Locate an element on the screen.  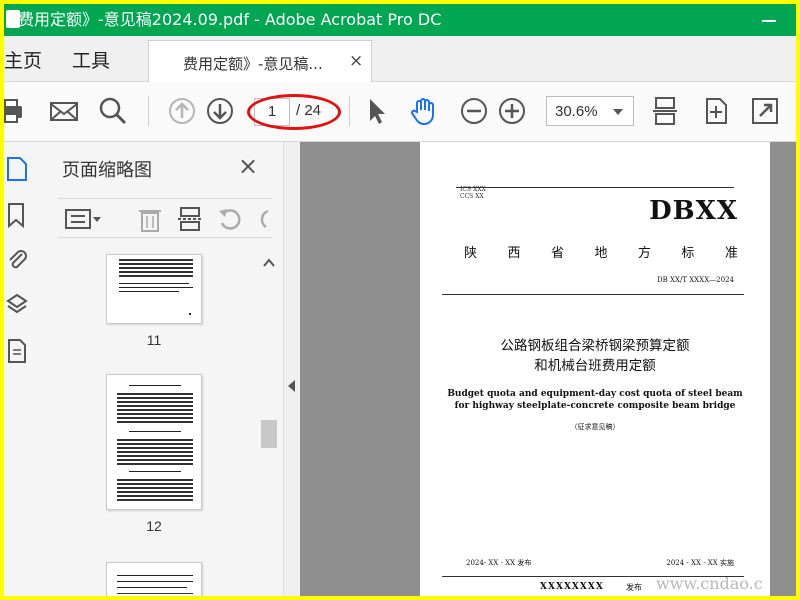
province-char: 地 is located at coordinates (601, 253).